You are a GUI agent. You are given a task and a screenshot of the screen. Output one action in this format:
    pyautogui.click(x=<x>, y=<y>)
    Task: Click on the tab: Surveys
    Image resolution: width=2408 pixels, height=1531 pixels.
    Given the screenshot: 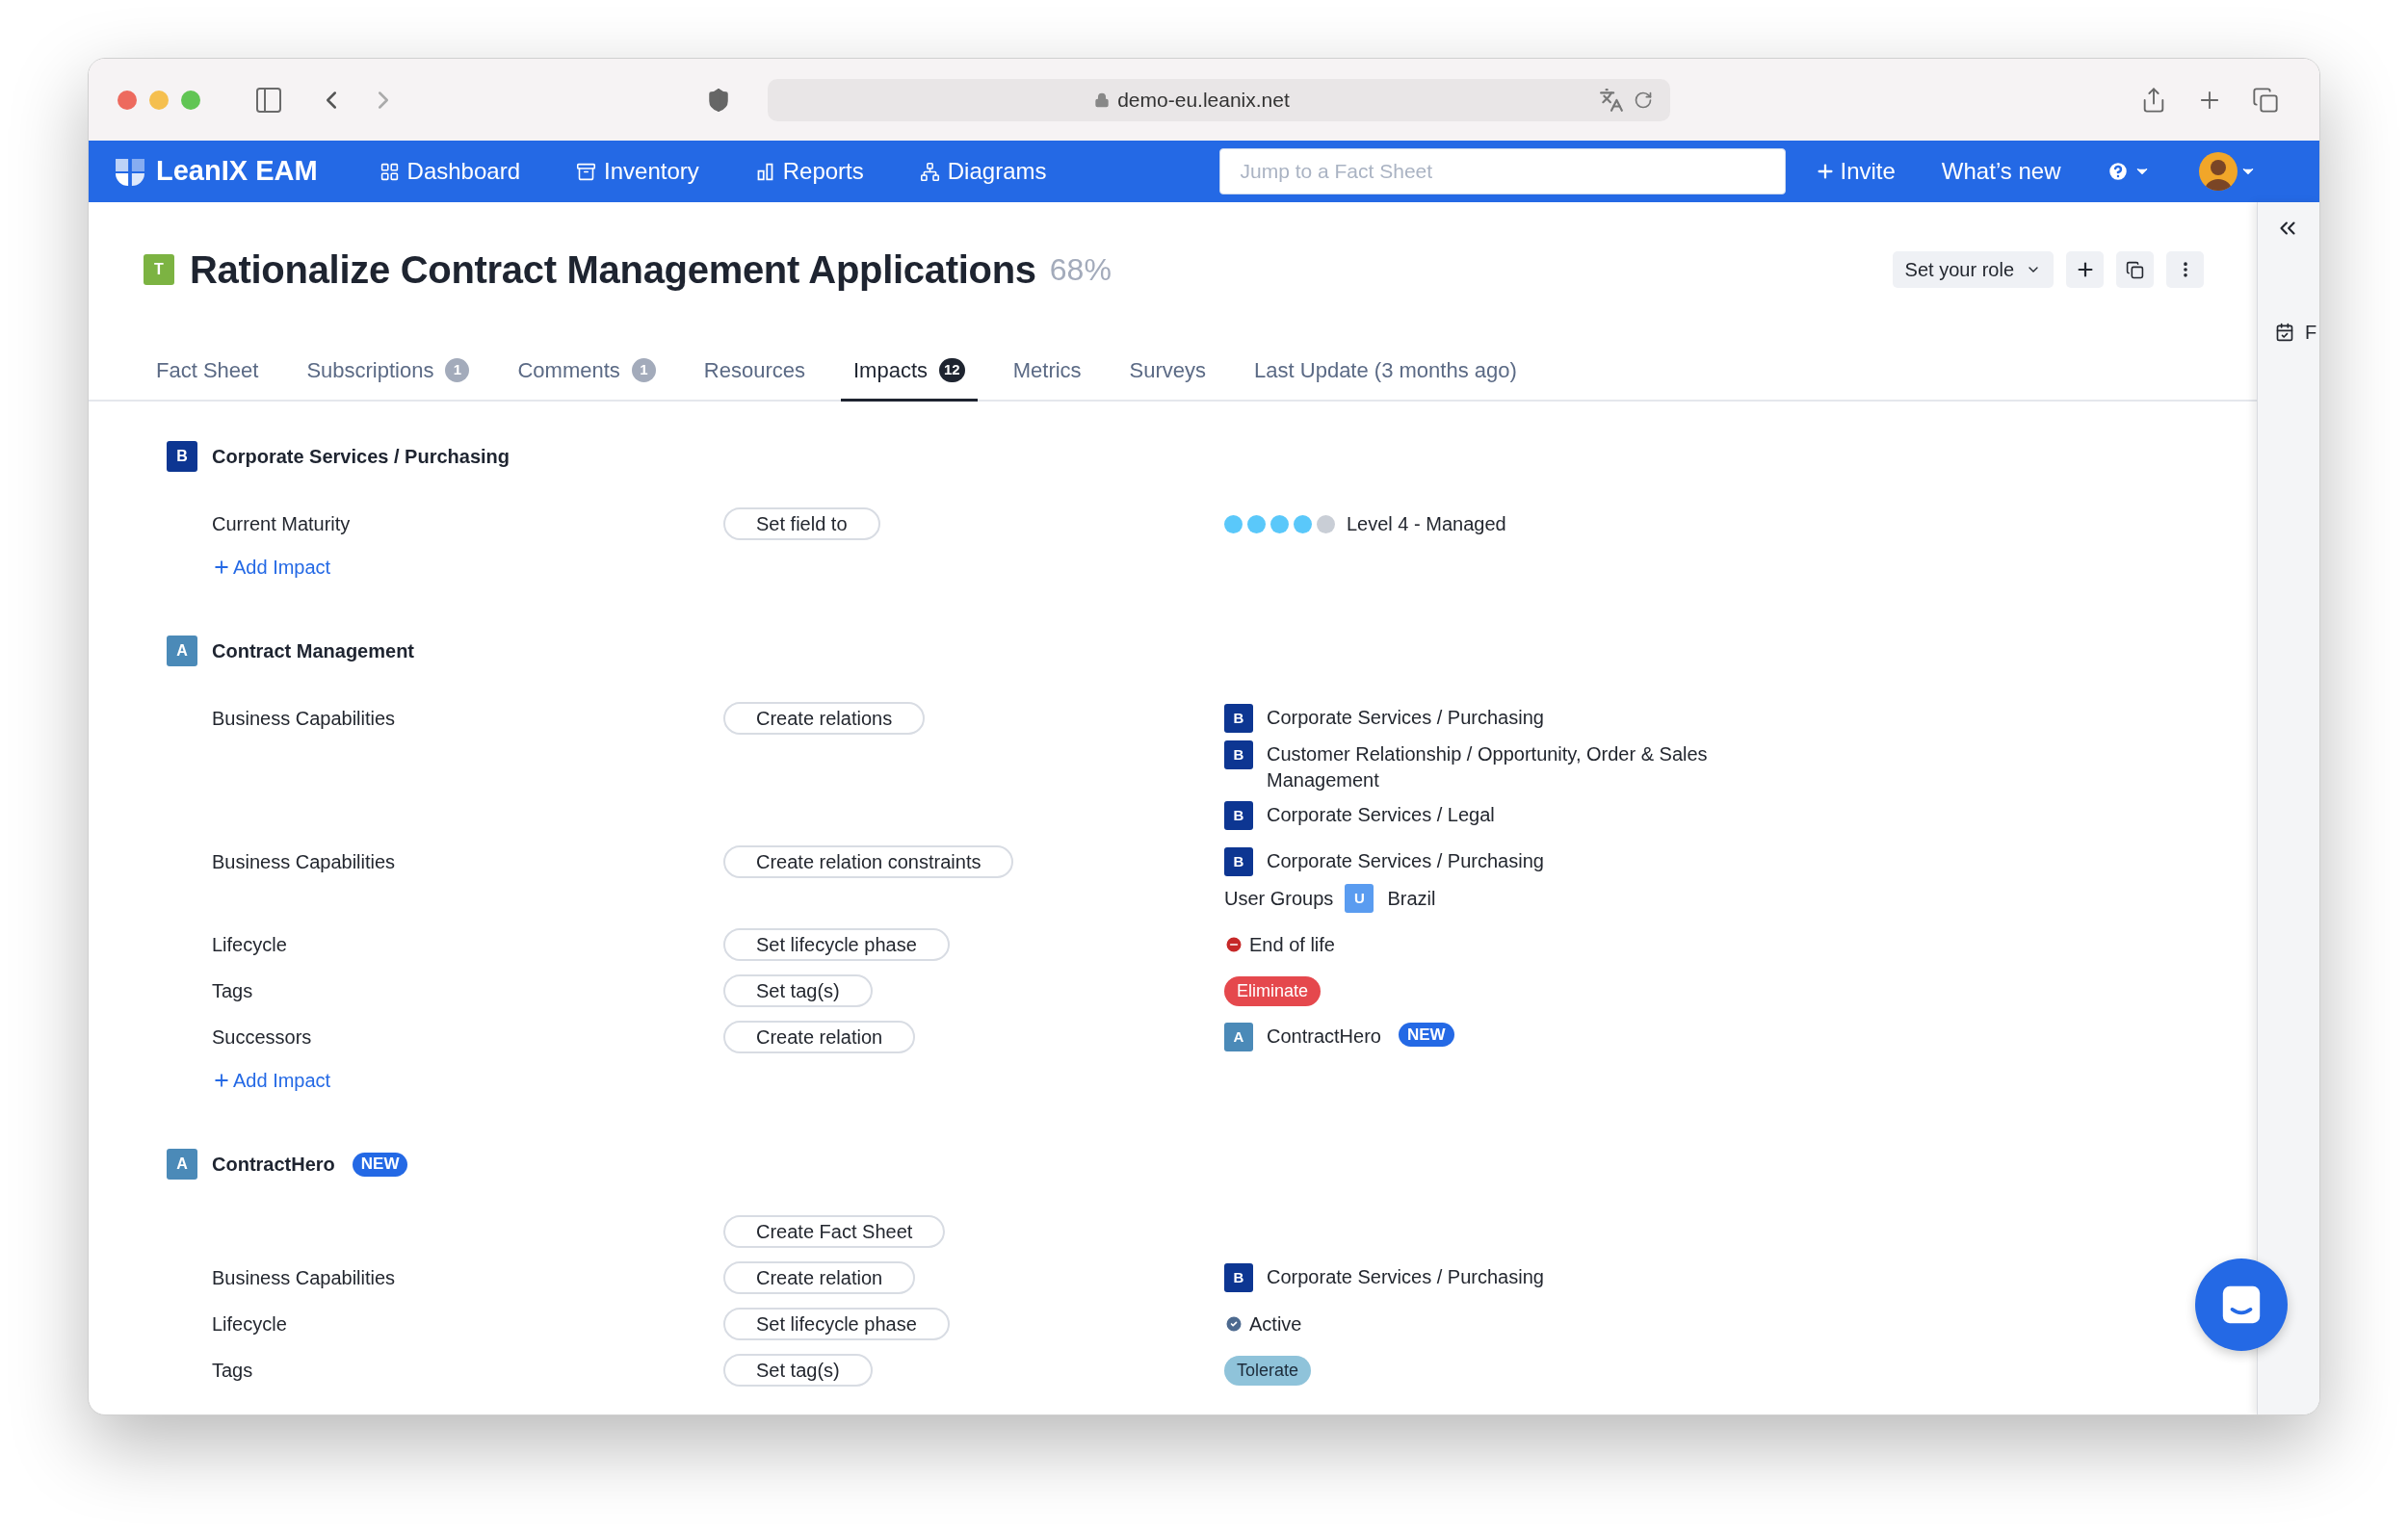 What is the action you would take?
    pyautogui.click(x=1167, y=372)
    